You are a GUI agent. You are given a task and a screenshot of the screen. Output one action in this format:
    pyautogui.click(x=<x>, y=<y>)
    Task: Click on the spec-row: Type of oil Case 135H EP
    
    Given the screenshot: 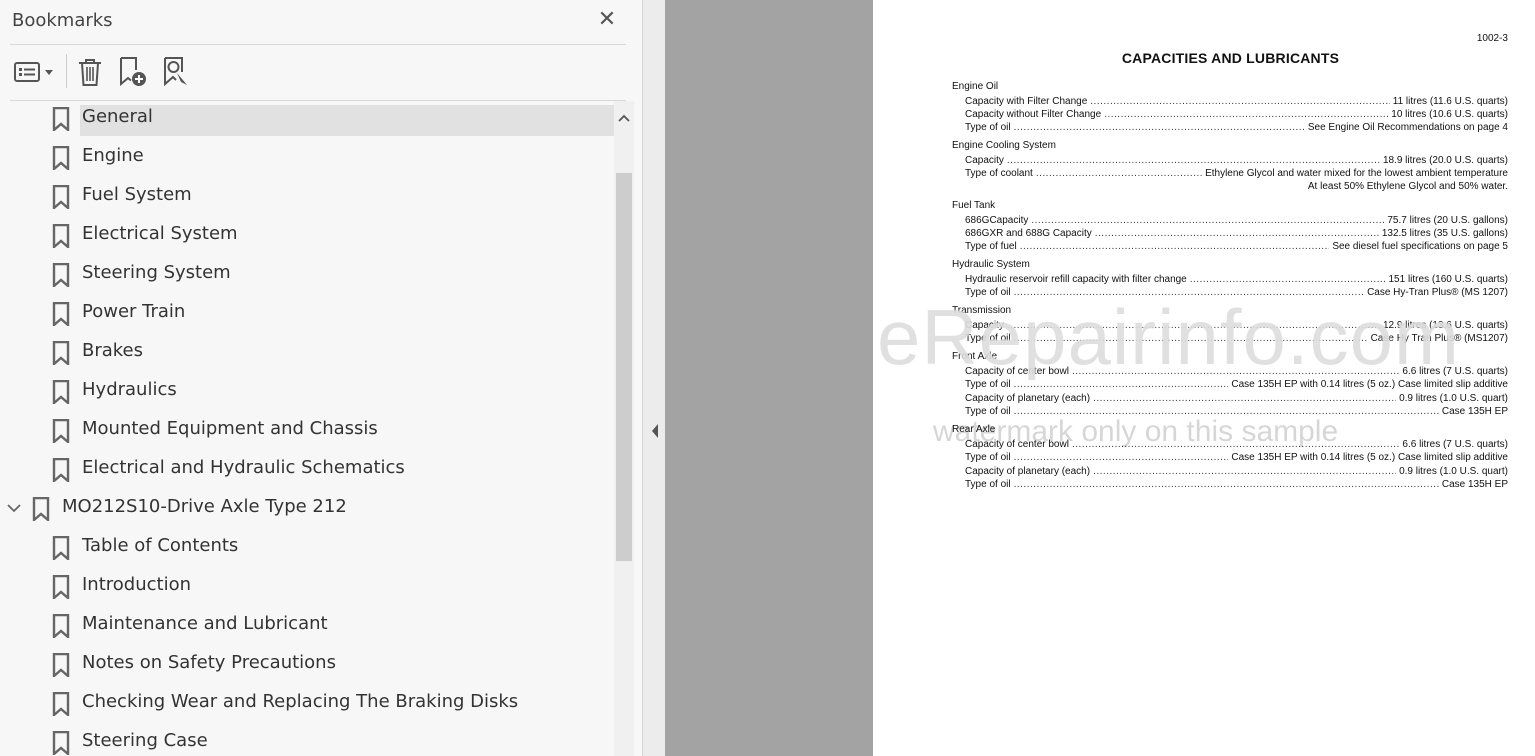 What is the action you would take?
    pyautogui.click(x=1236, y=483)
    